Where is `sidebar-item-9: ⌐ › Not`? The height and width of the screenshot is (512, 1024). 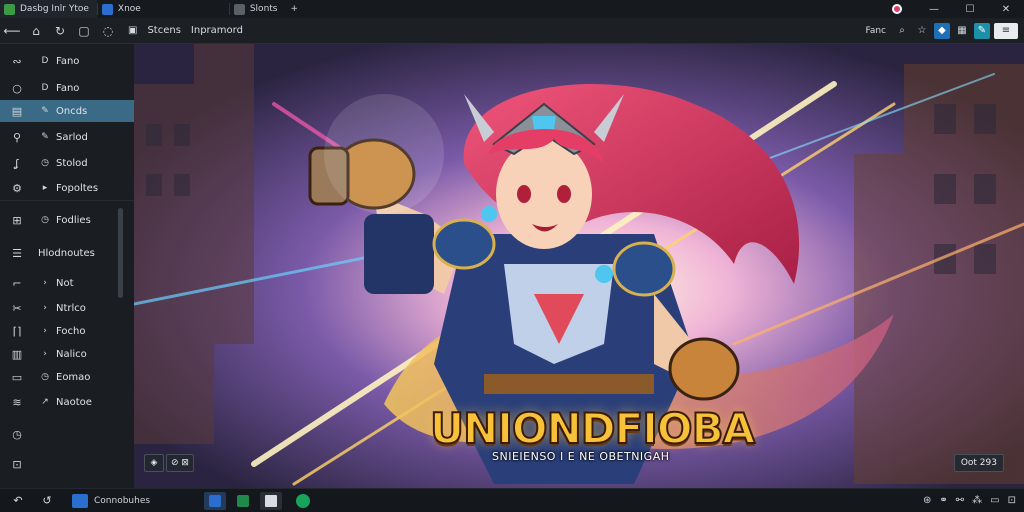 sidebar-item-9: ⌐ › Not is located at coordinates (67, 283).